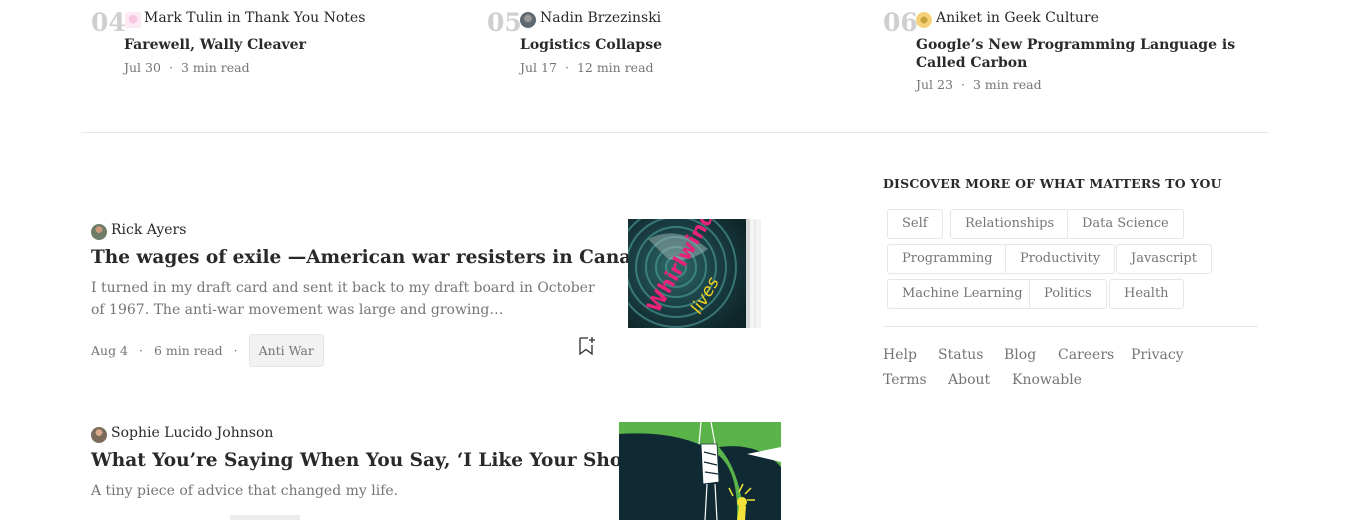 The image size is (1347, 520). I want to click on post-date: Jul 30, so click(142, 67).